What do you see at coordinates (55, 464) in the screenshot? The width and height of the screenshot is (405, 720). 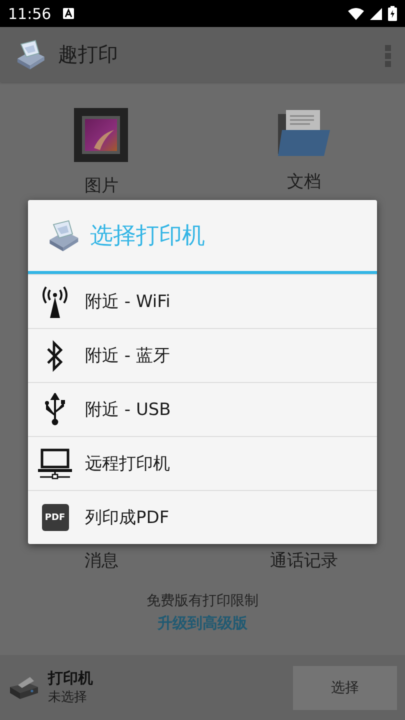 I see `computer-network-icon` at bounding box center [55, 464].